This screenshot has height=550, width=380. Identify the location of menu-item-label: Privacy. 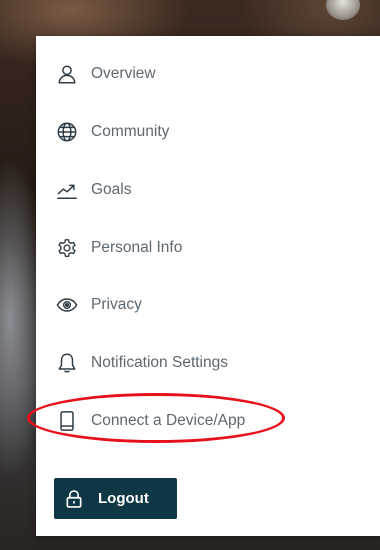
(116, 304).